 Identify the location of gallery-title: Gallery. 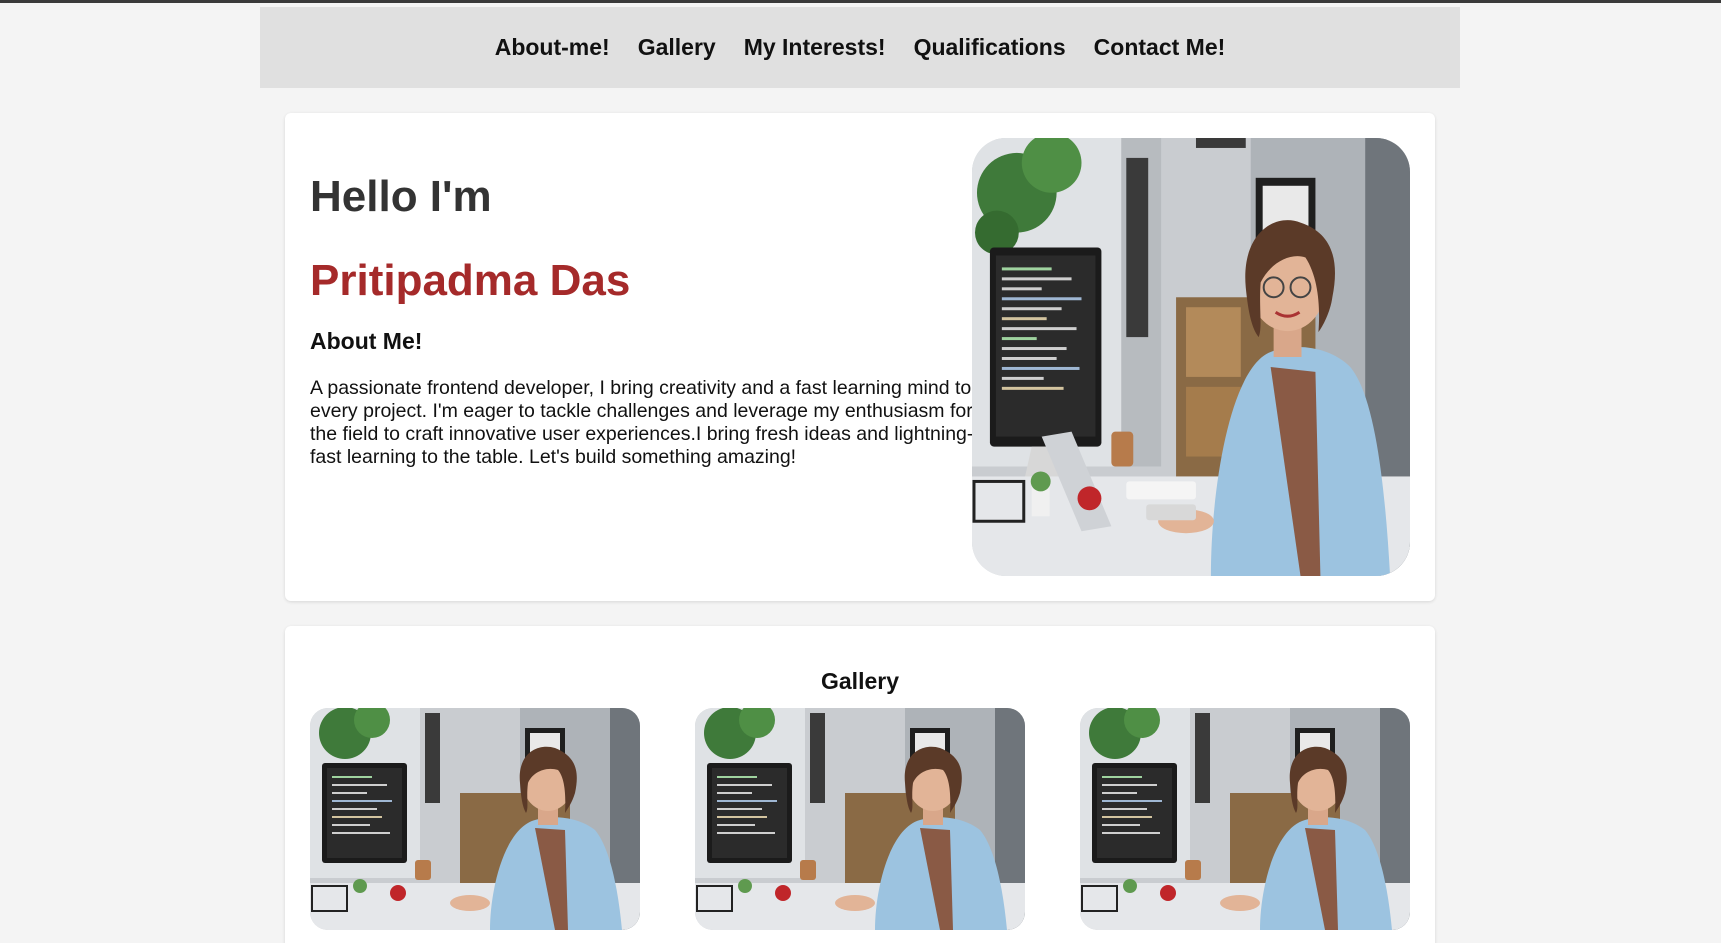
(860, 681).